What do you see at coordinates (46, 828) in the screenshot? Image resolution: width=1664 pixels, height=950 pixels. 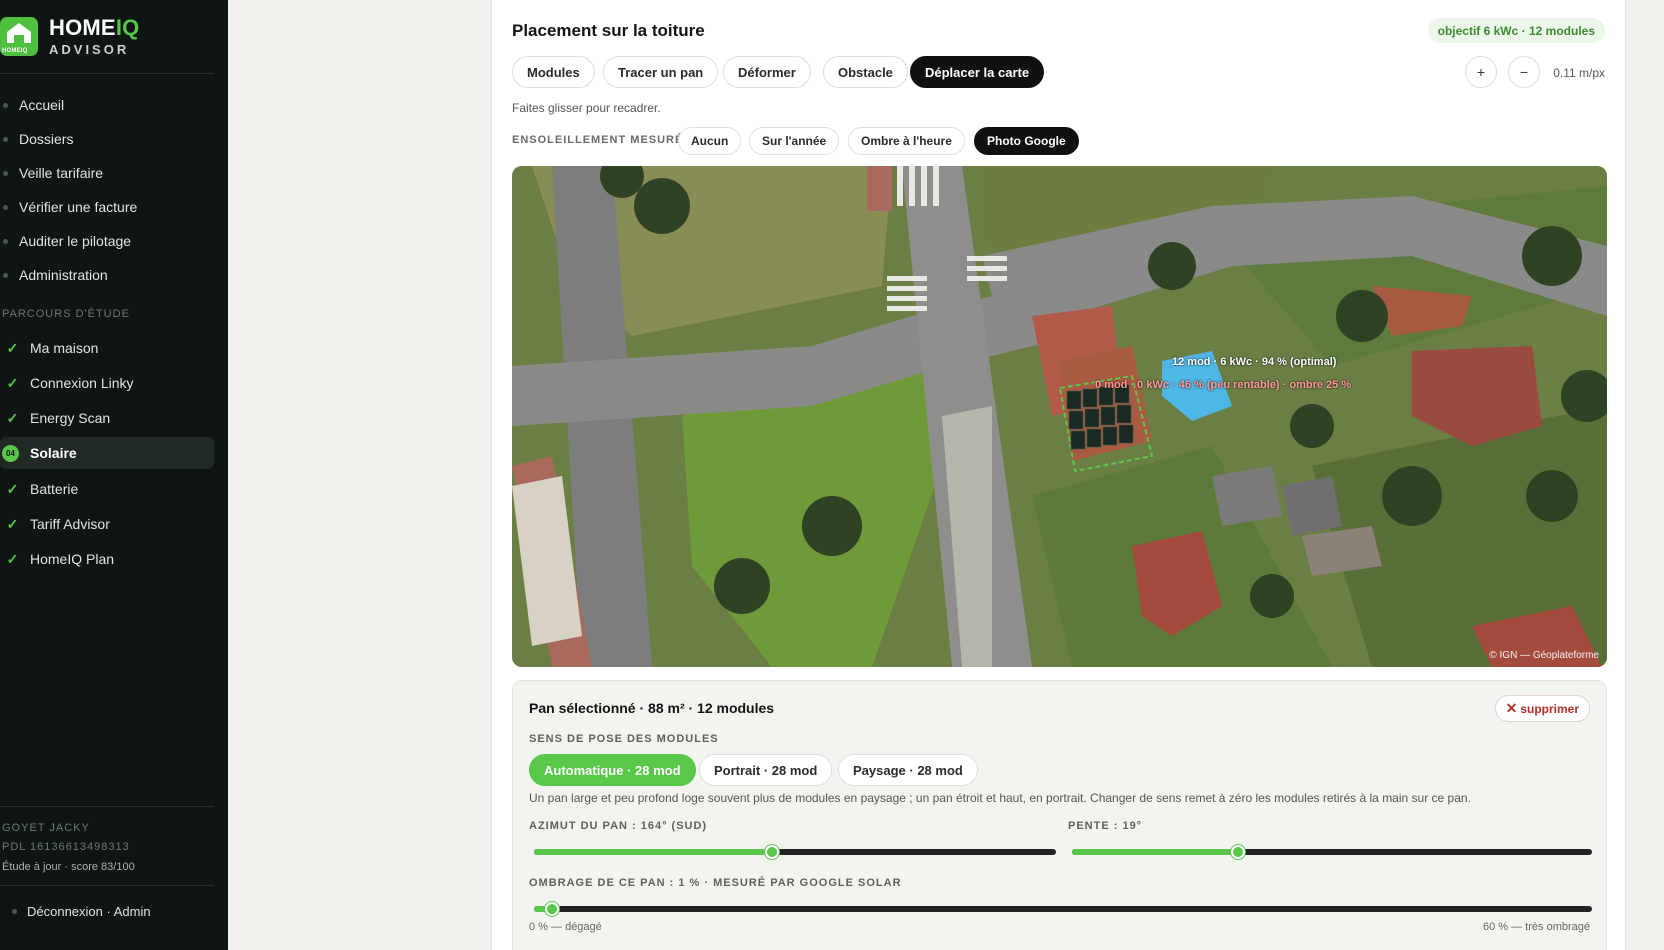 I see `user-name: GOYET JACKY` at bounding box center [46, 828].